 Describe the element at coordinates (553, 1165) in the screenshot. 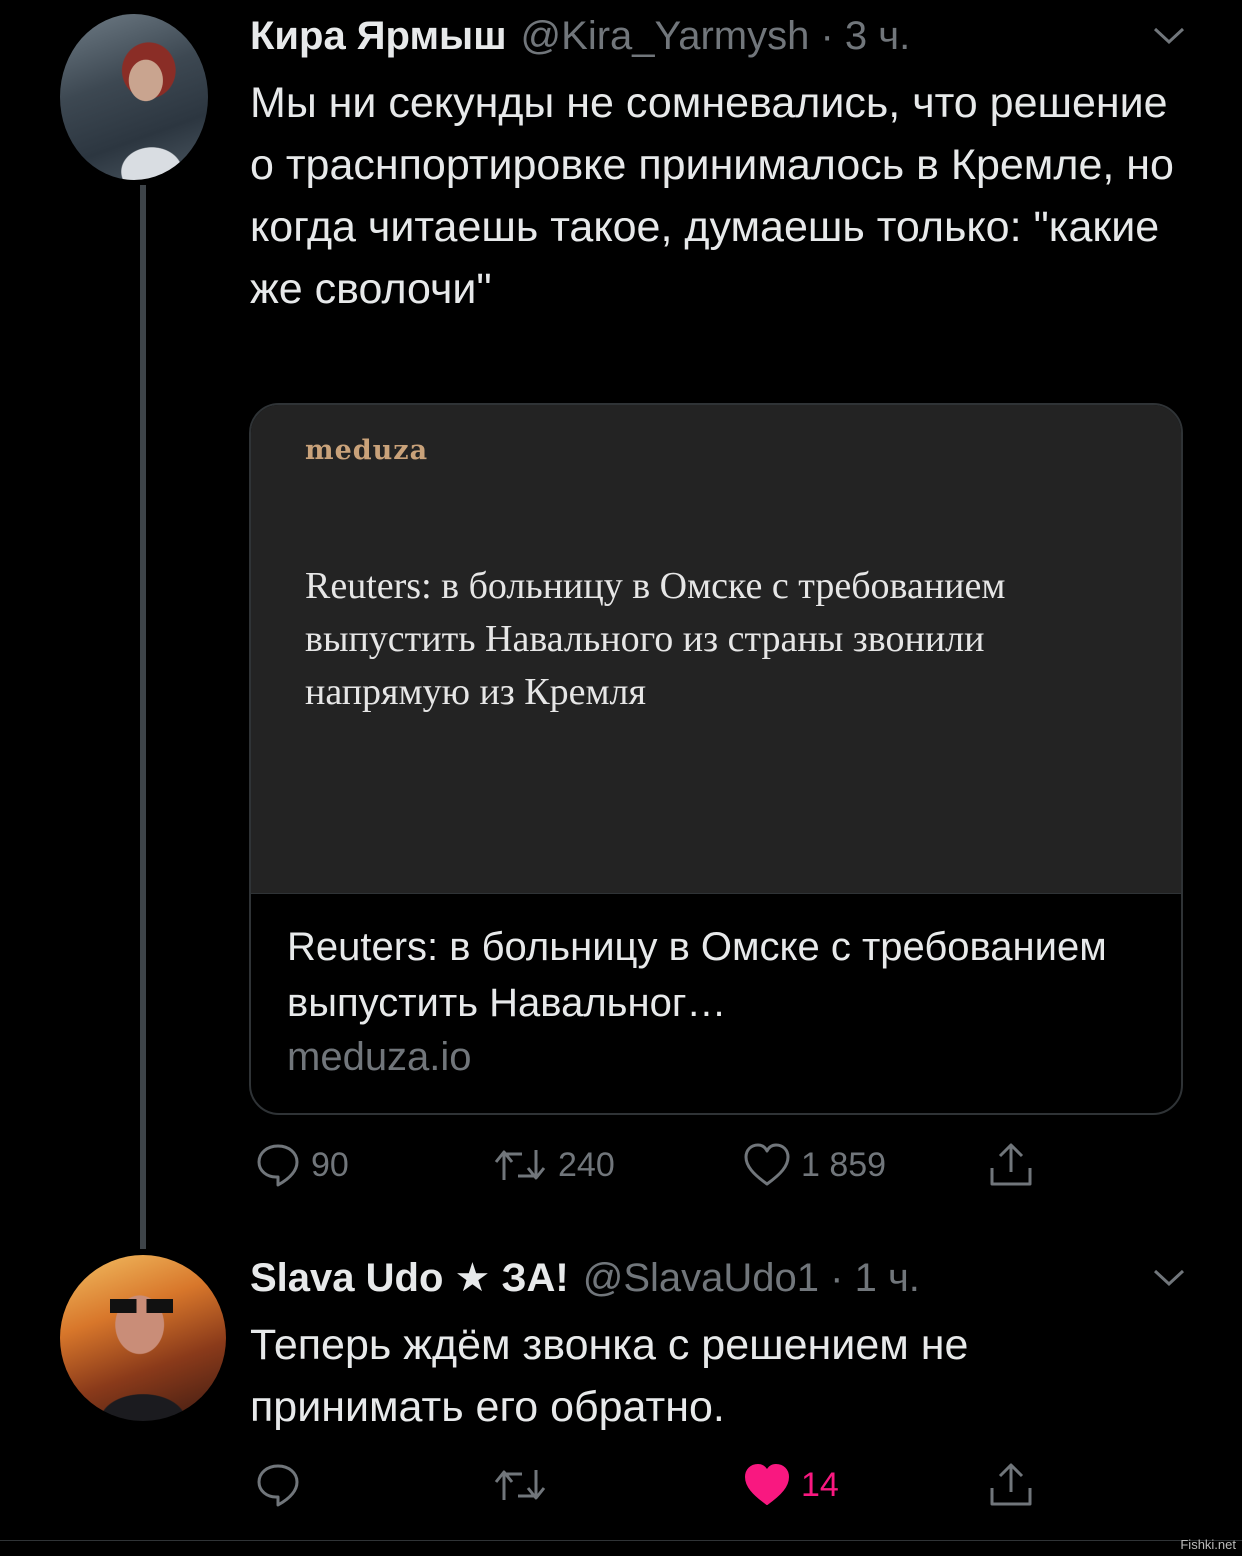

I see `retweet-button: 240` at that location.